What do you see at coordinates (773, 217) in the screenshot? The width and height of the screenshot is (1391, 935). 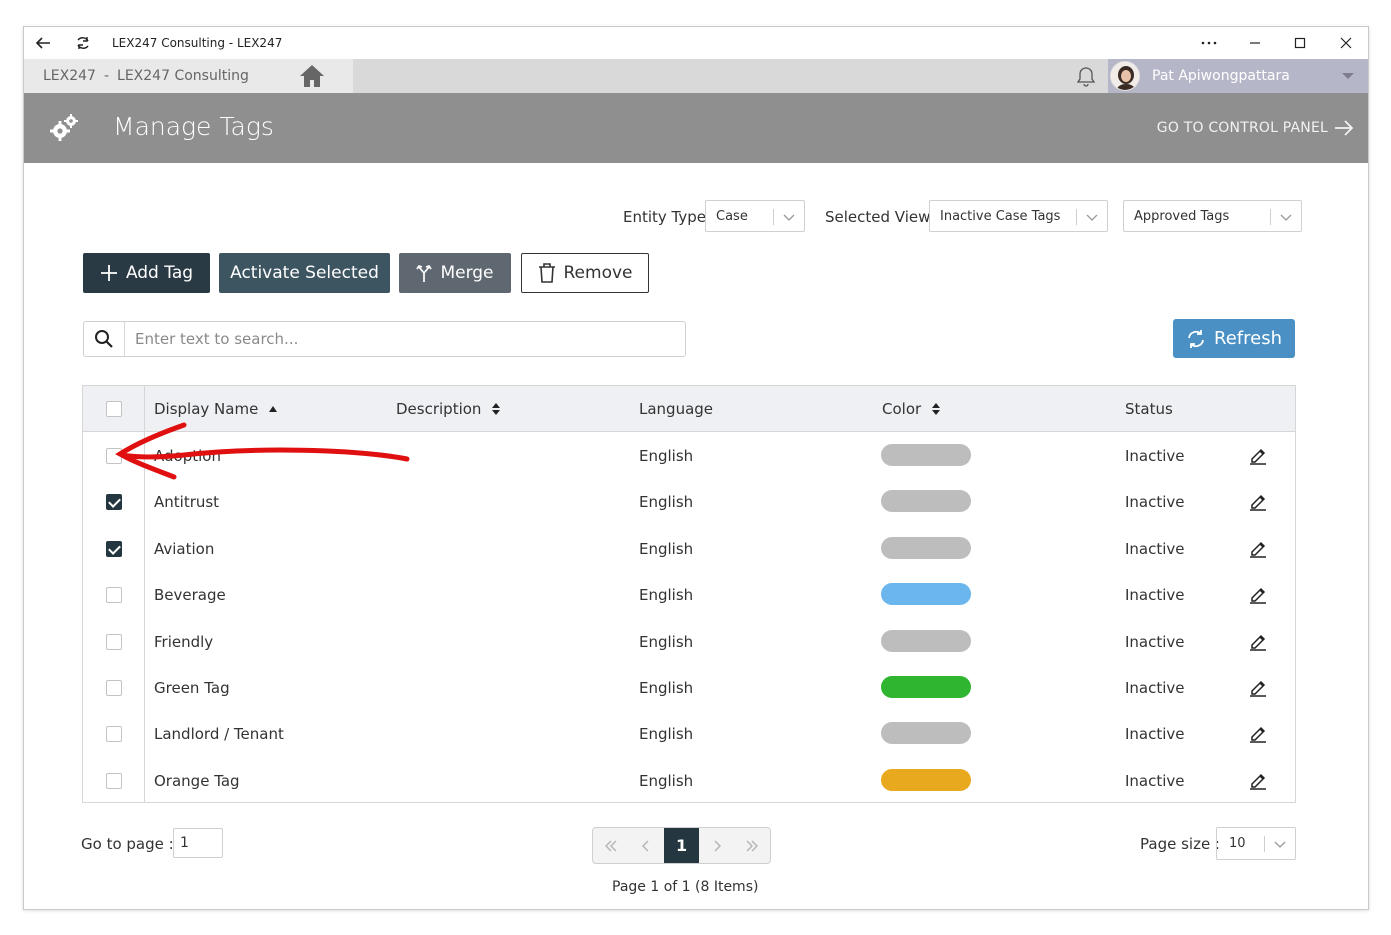 I see `select-separator` at bounding box center [773, 217].